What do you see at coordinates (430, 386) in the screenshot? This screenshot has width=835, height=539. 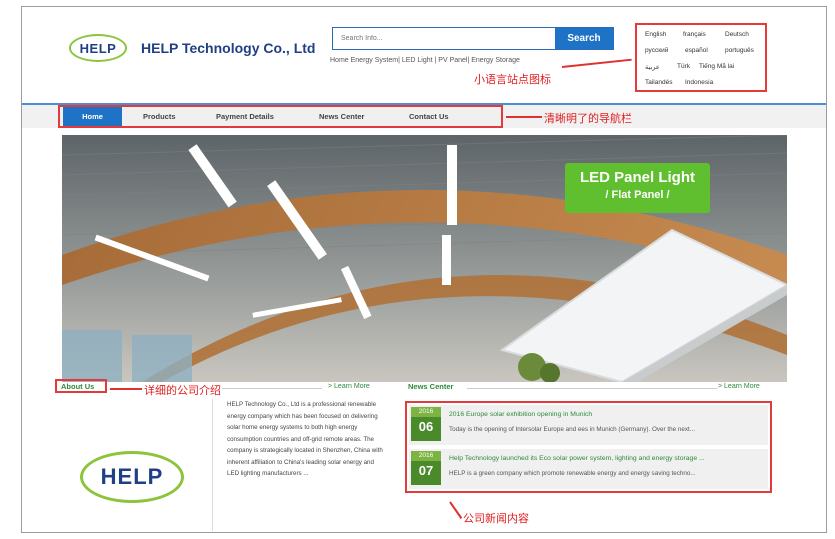 I see `news-title: News Center` at bounding box center [430, 386].